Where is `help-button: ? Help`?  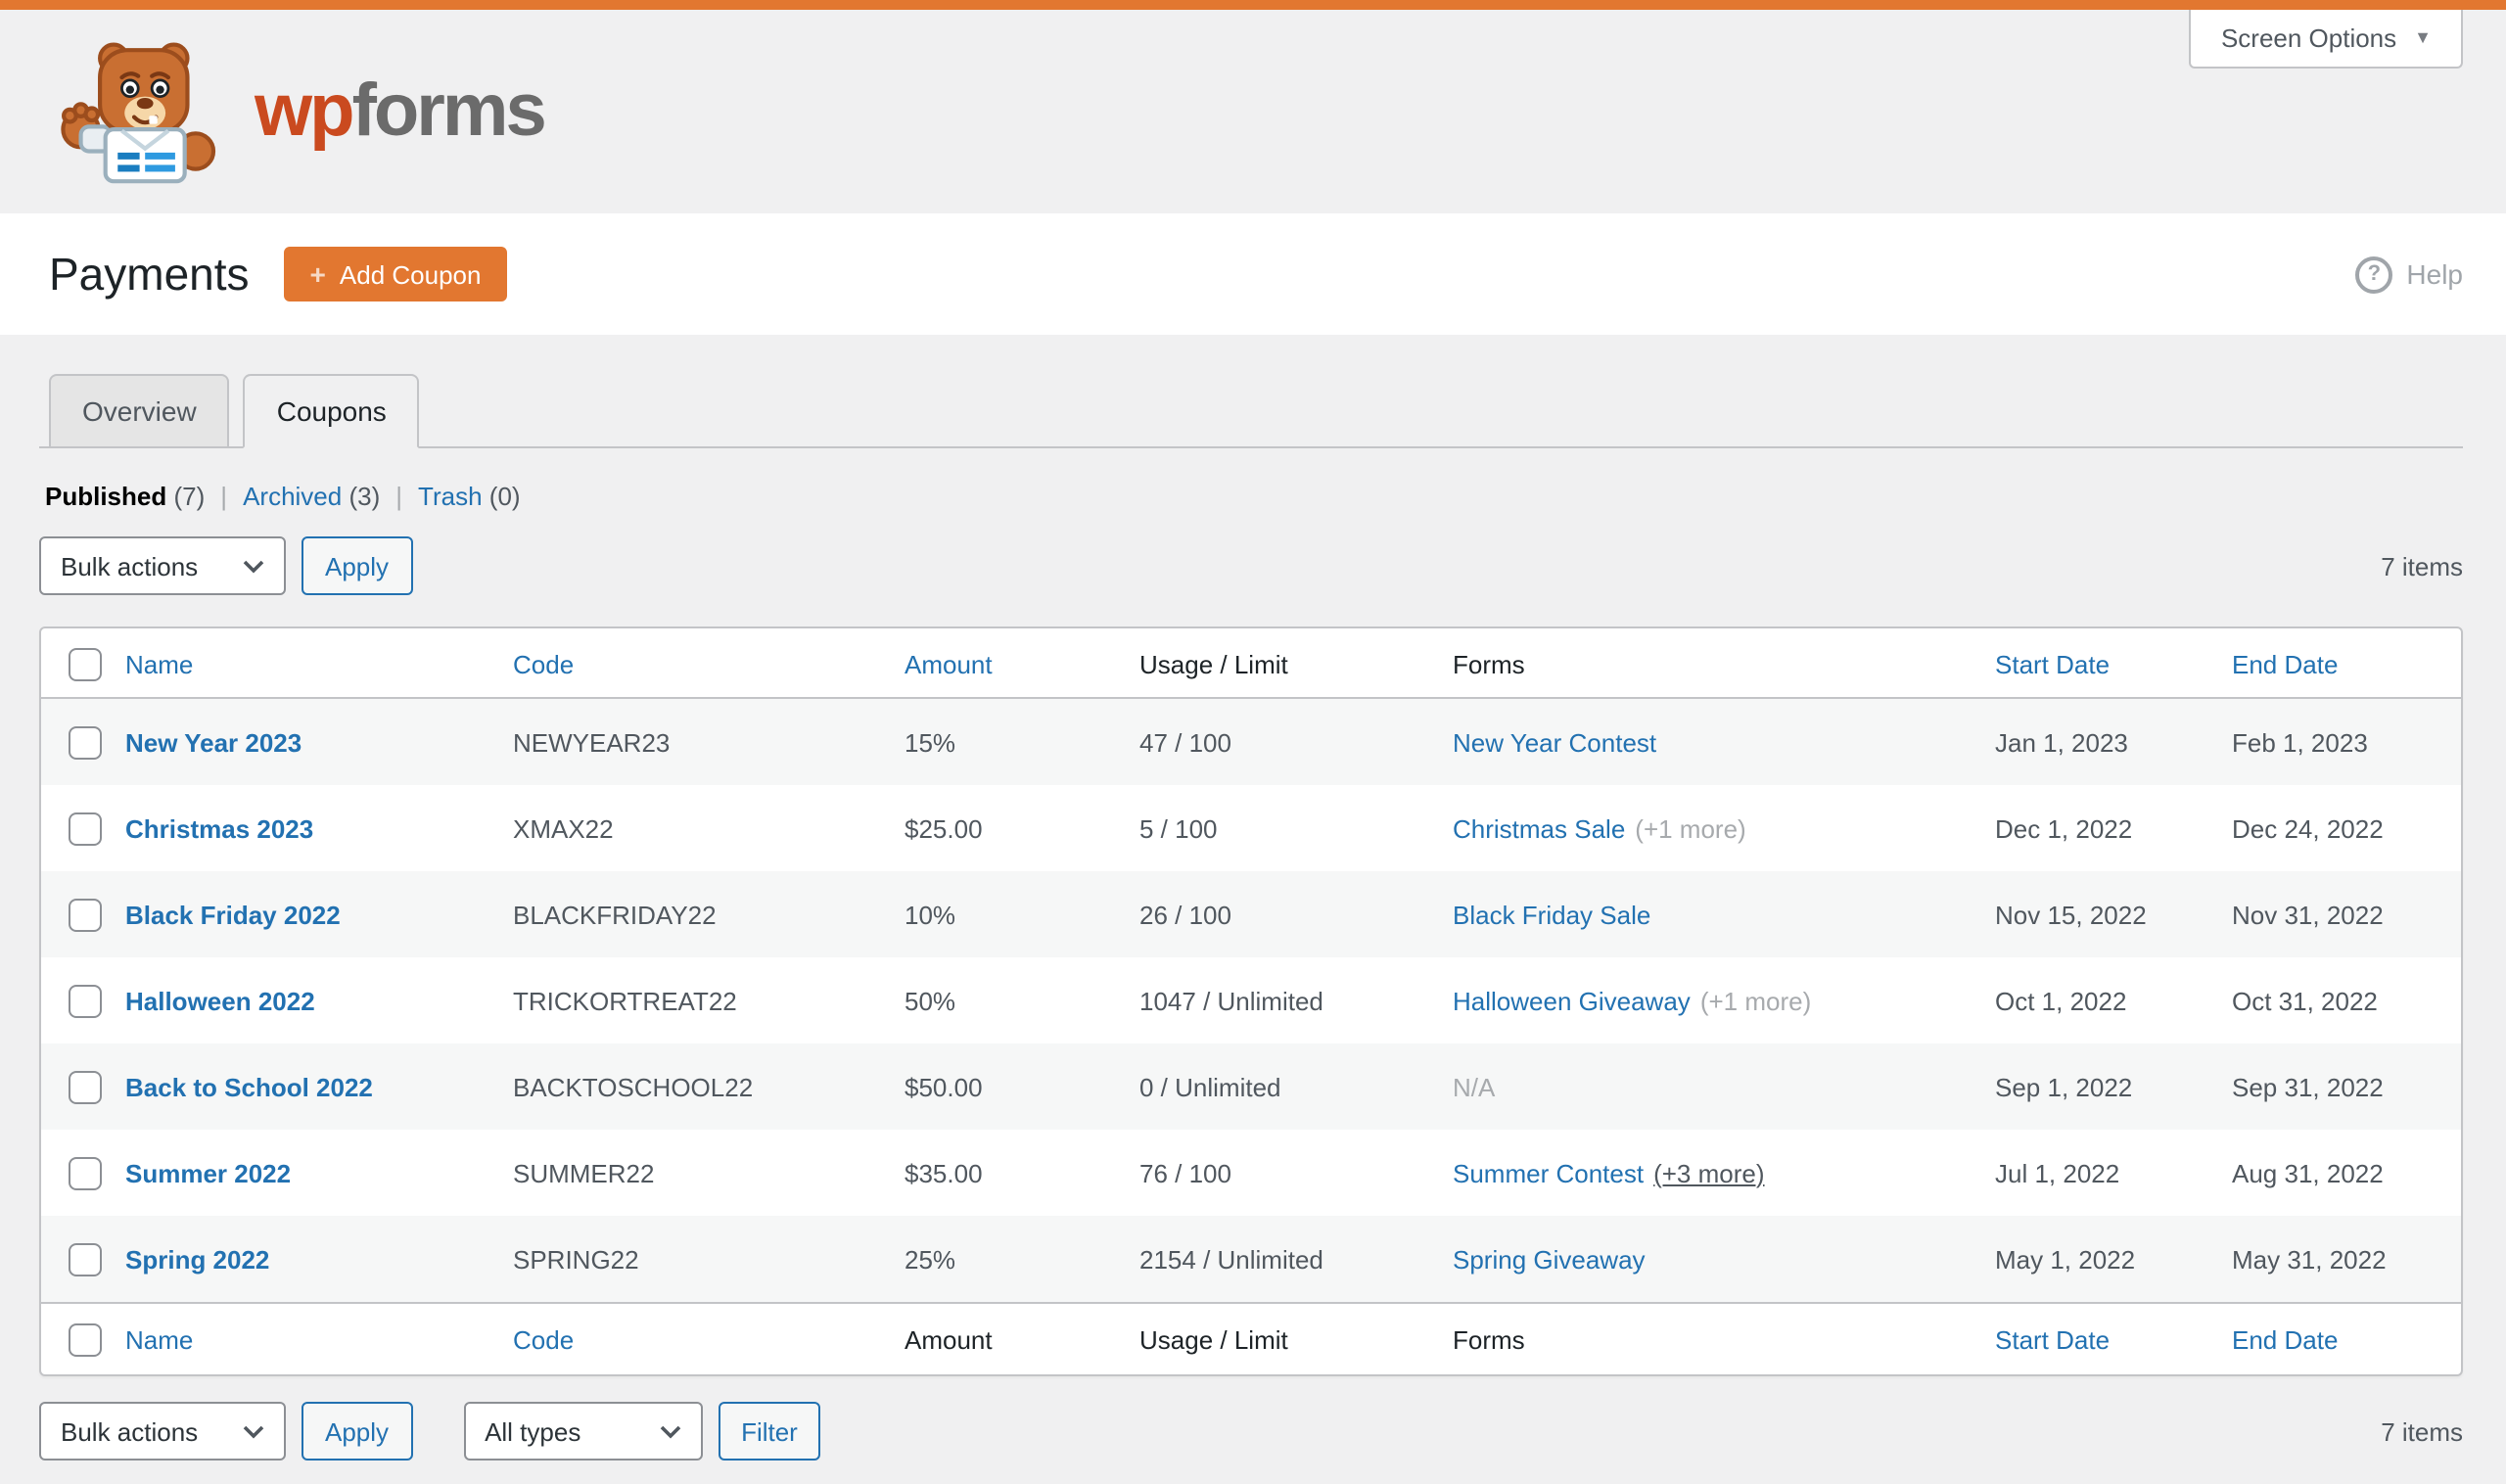 help-button: ? Help is located at coordinates (2409, 274).